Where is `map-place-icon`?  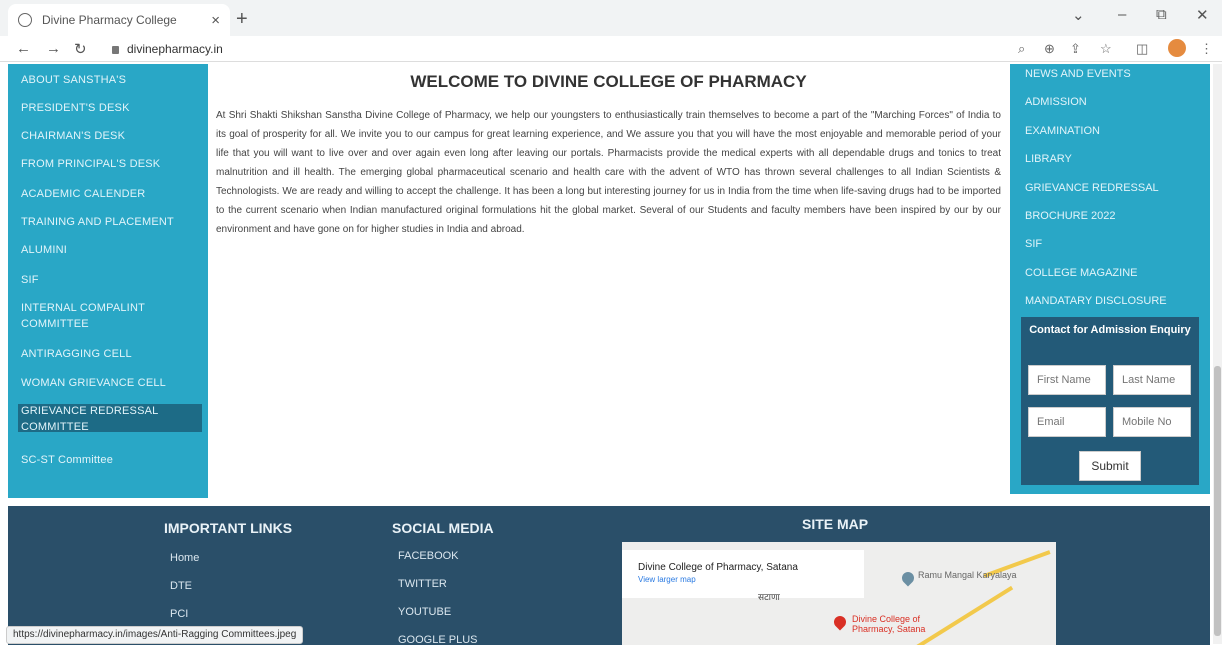 map-place-icon is located at coordinates (908, 578).